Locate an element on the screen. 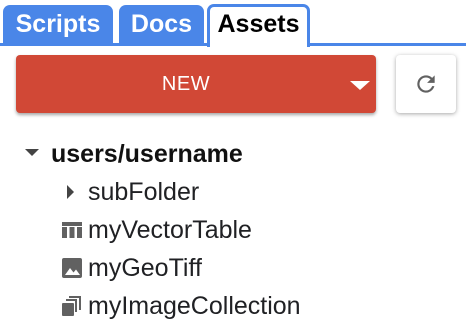  caret-right-icon is located at coordinates (70, 196).